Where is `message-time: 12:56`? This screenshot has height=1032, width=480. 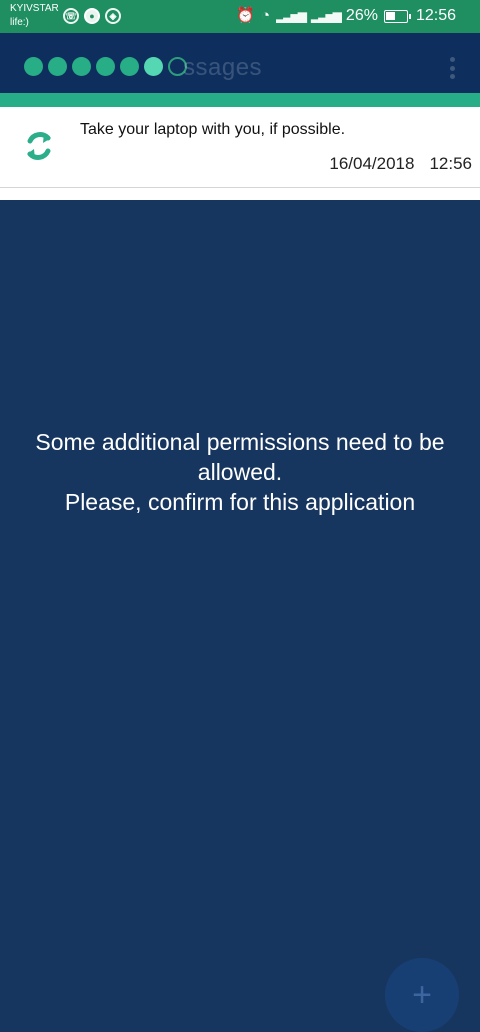 message-time: 12:56 is located at coordinates (450, 163).